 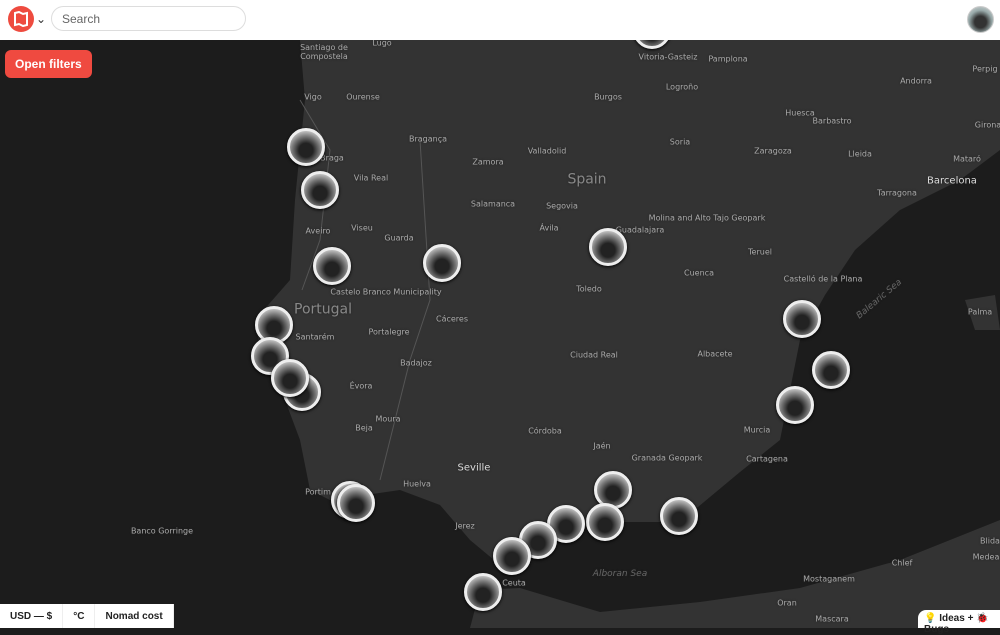 What do you see at coordinates (986, 557) in the screenshot?
I see `map-label: Medea` at bounding box center [986, 557].